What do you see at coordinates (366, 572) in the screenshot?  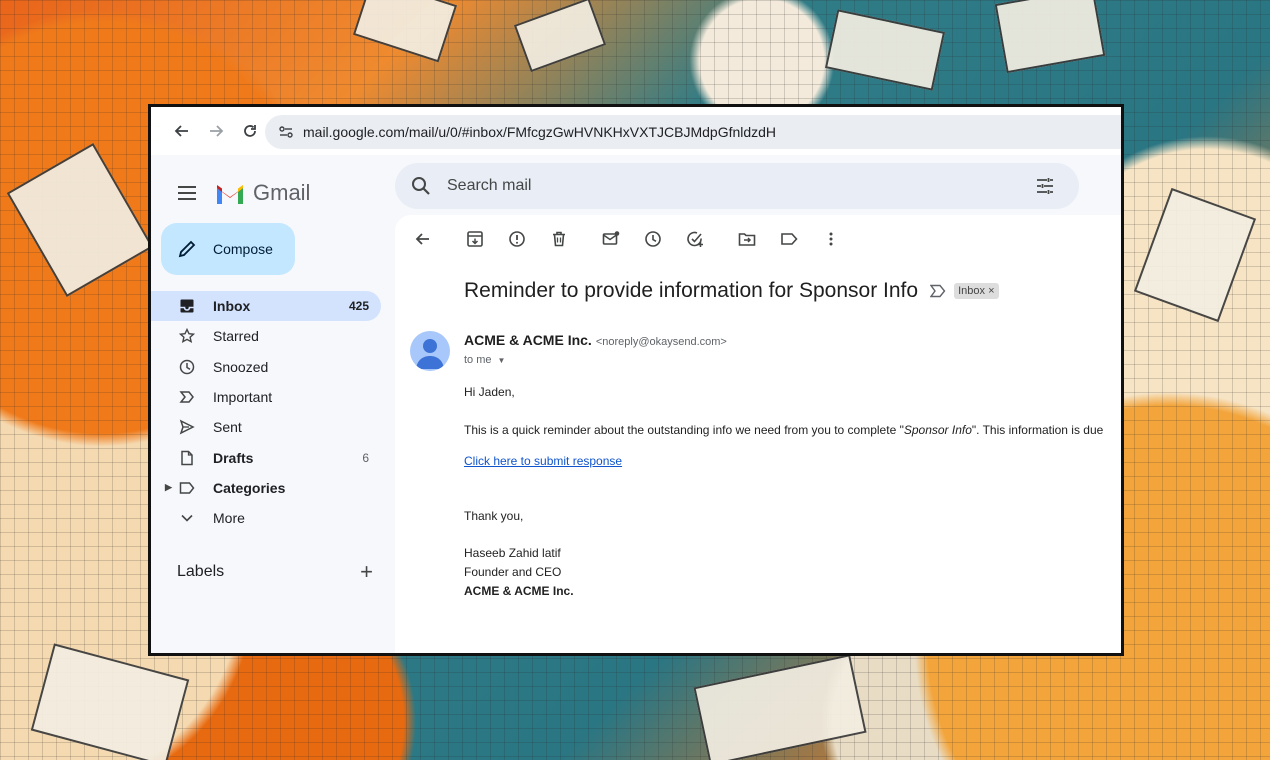 I see `add-label-button: +` at bounding box center [366, 572].